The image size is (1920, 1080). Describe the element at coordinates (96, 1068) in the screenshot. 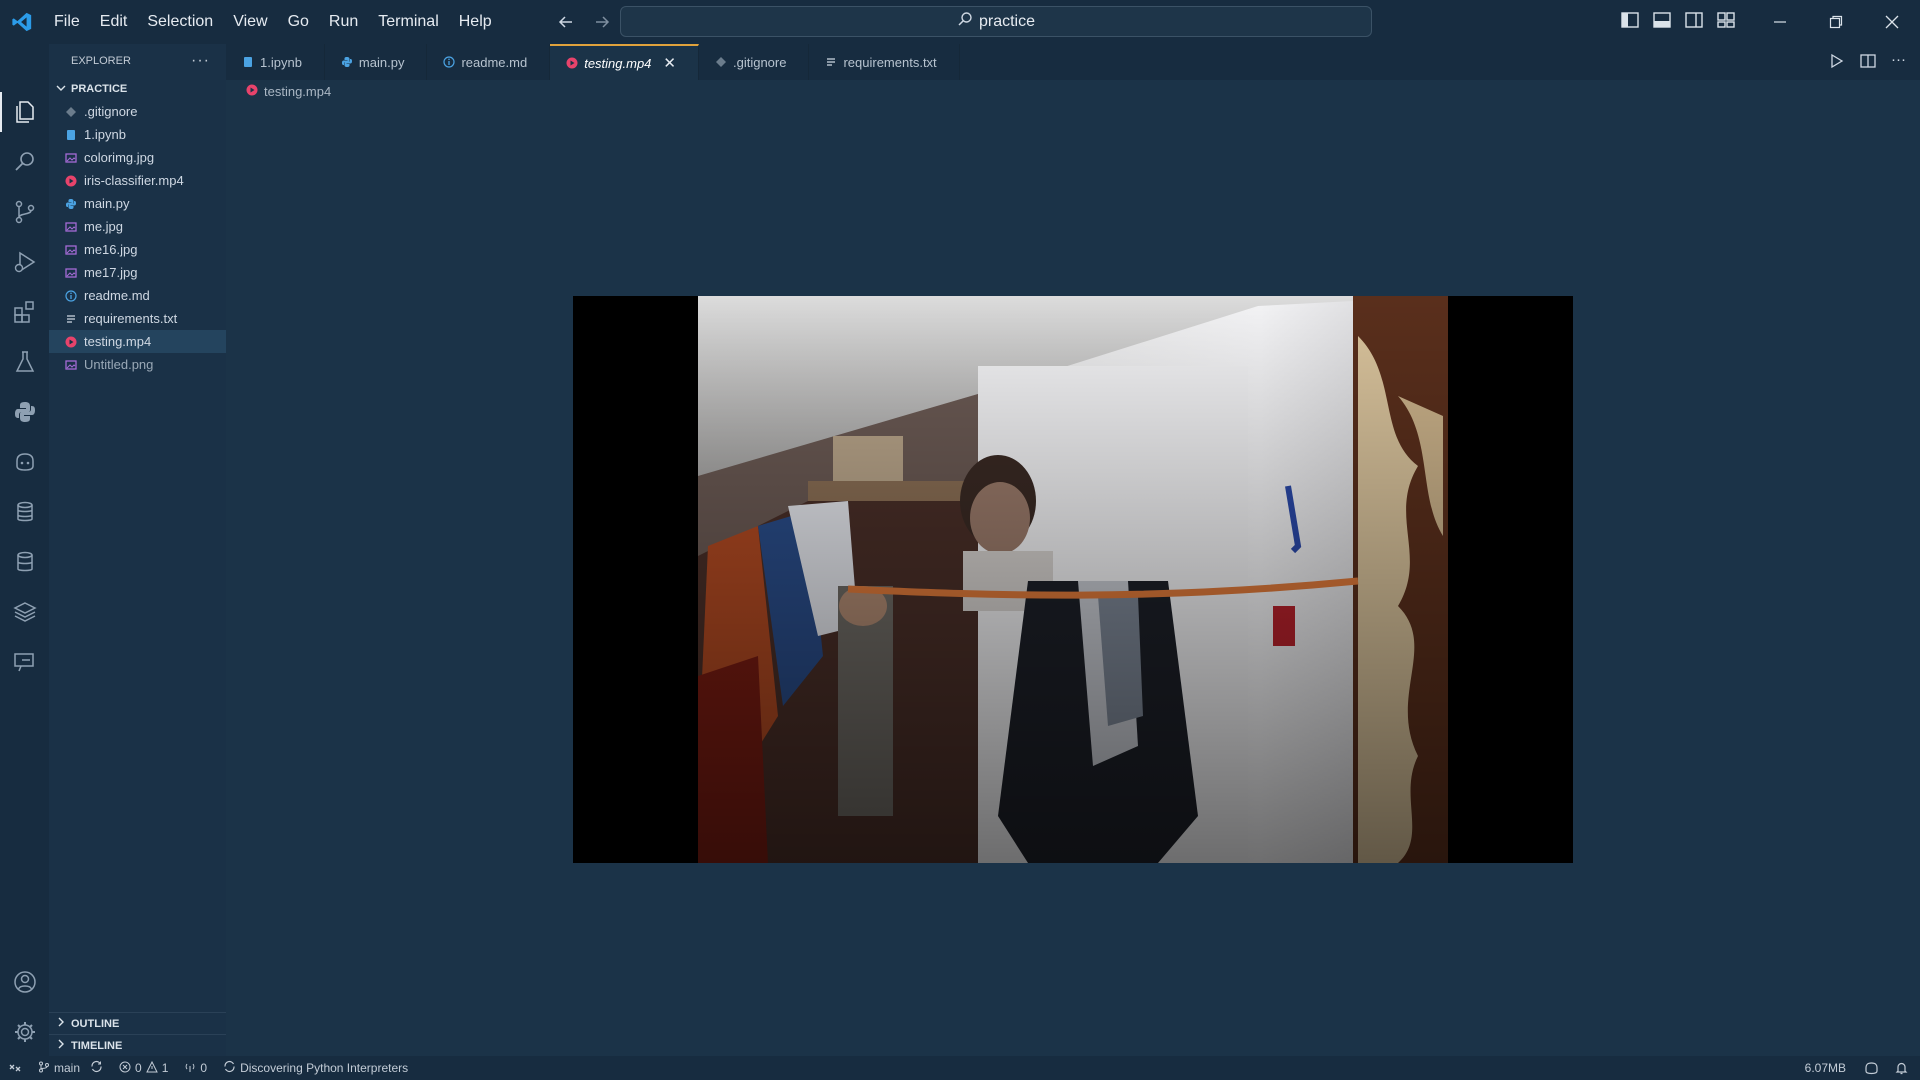

I see `sync-icon` at that location.